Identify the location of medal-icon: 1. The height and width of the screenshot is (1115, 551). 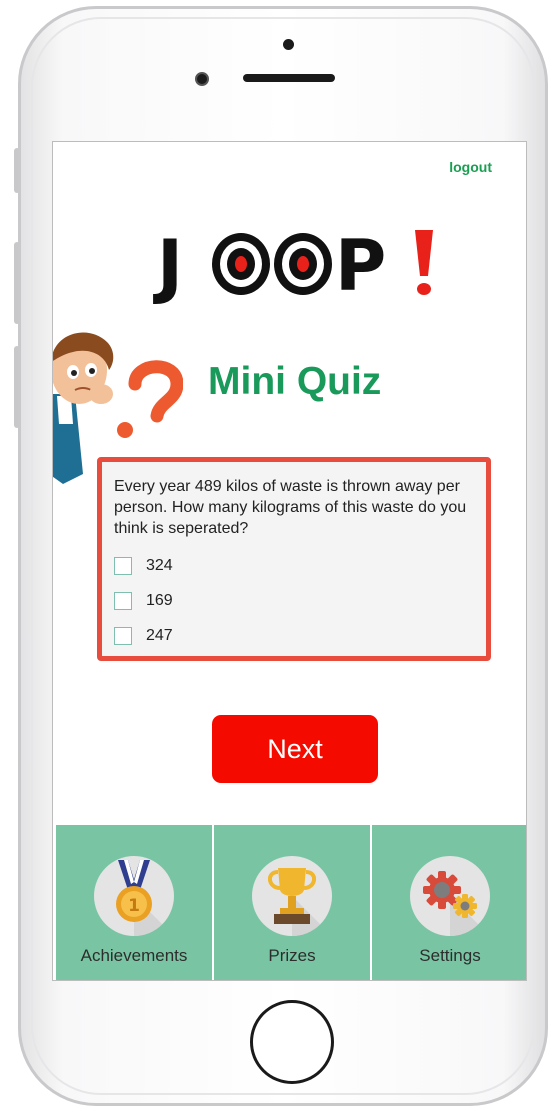
(134, 896).